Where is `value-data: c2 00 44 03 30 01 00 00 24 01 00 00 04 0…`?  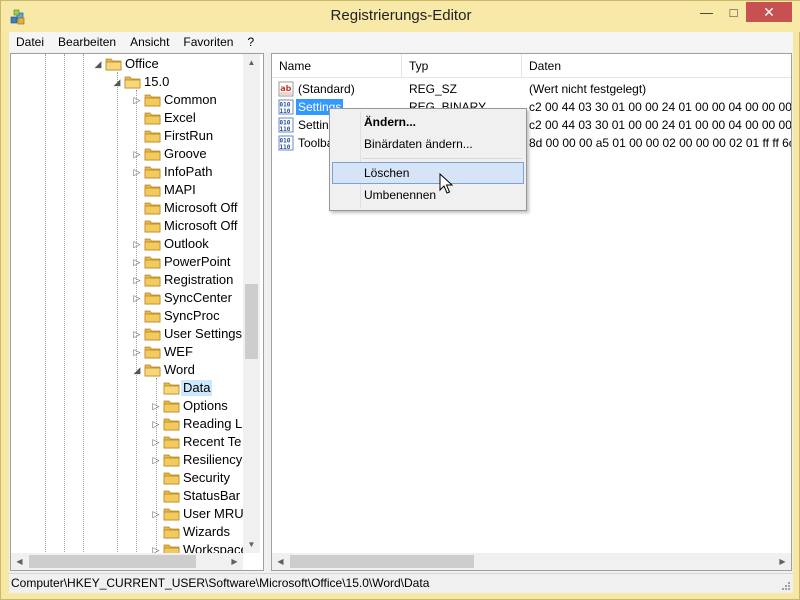 value-data: c2 00 44 03 30 01 00 00 24 01 00 00 04 0… is located at coordinates (660, 107).